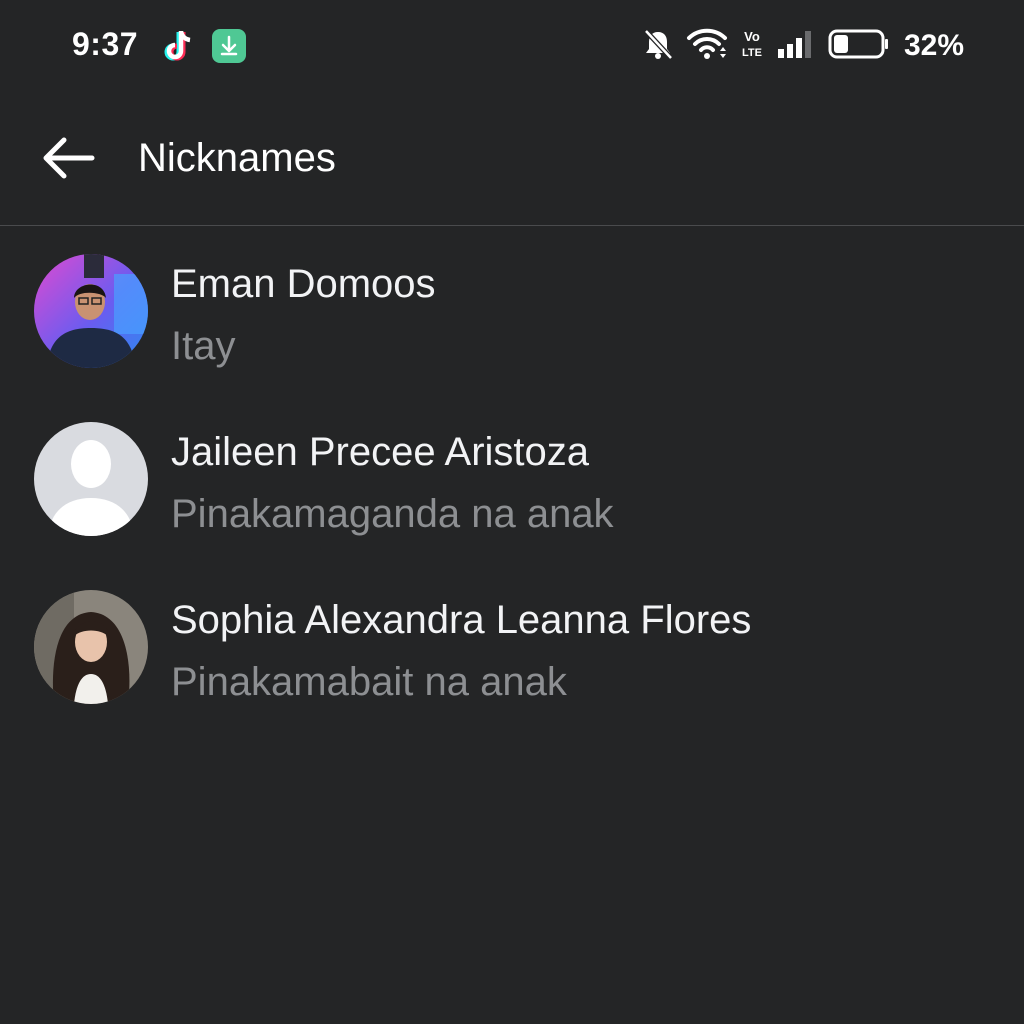  I want to click on status-icons: Vo LTE 32%, so click(803, 46).